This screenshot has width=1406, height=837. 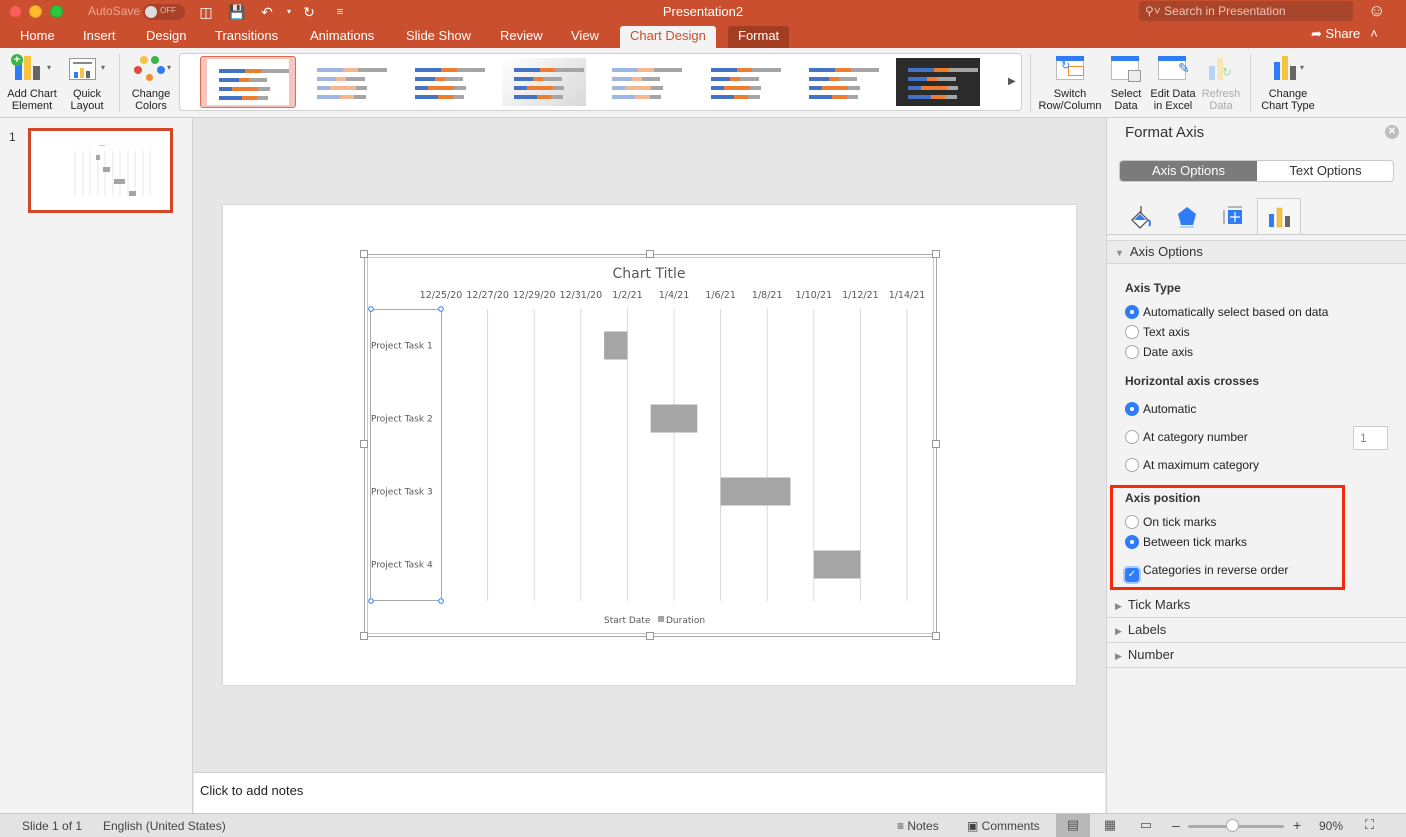 What do you see at coordinates (37, 37) in the screenshot?
I see `tab-home: Home` at bounding box center [37, 37].